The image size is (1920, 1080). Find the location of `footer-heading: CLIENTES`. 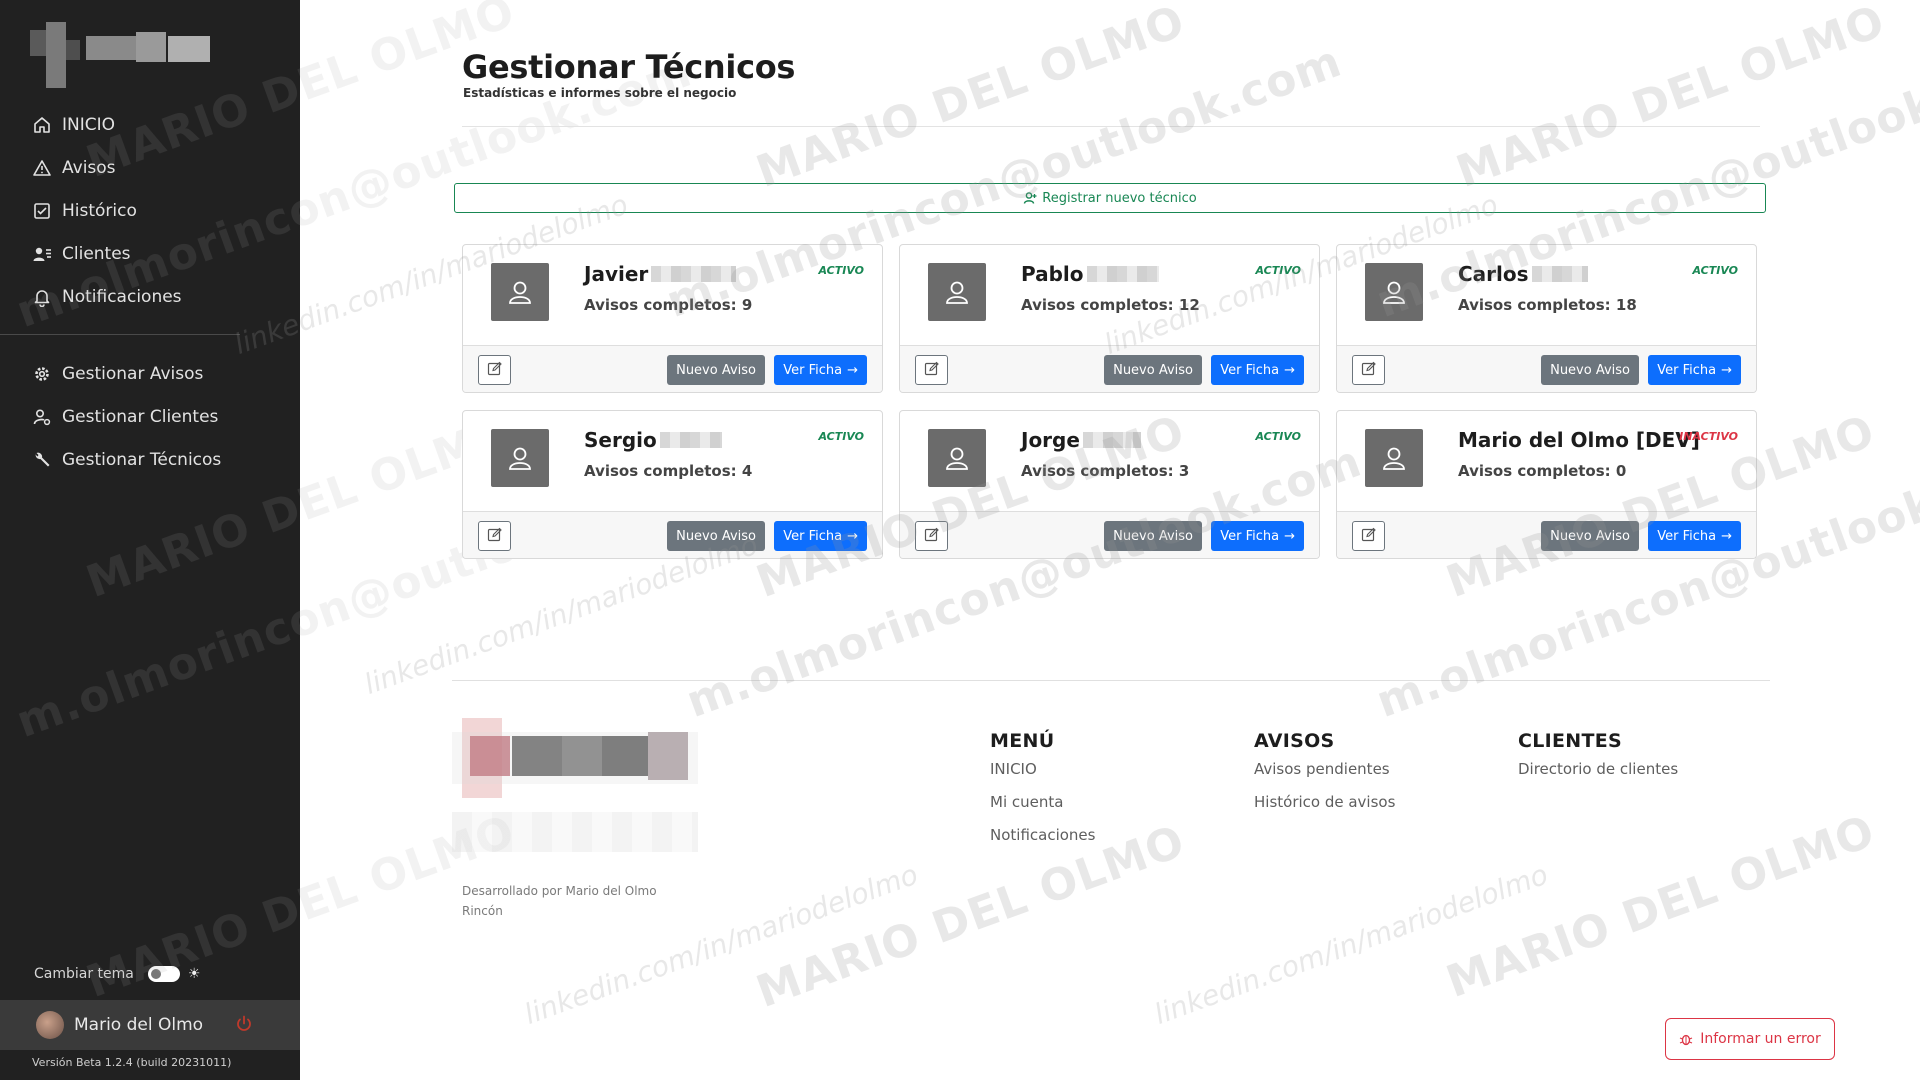

footer-heading: CLIENTES is located at coordinates (1570, 741).